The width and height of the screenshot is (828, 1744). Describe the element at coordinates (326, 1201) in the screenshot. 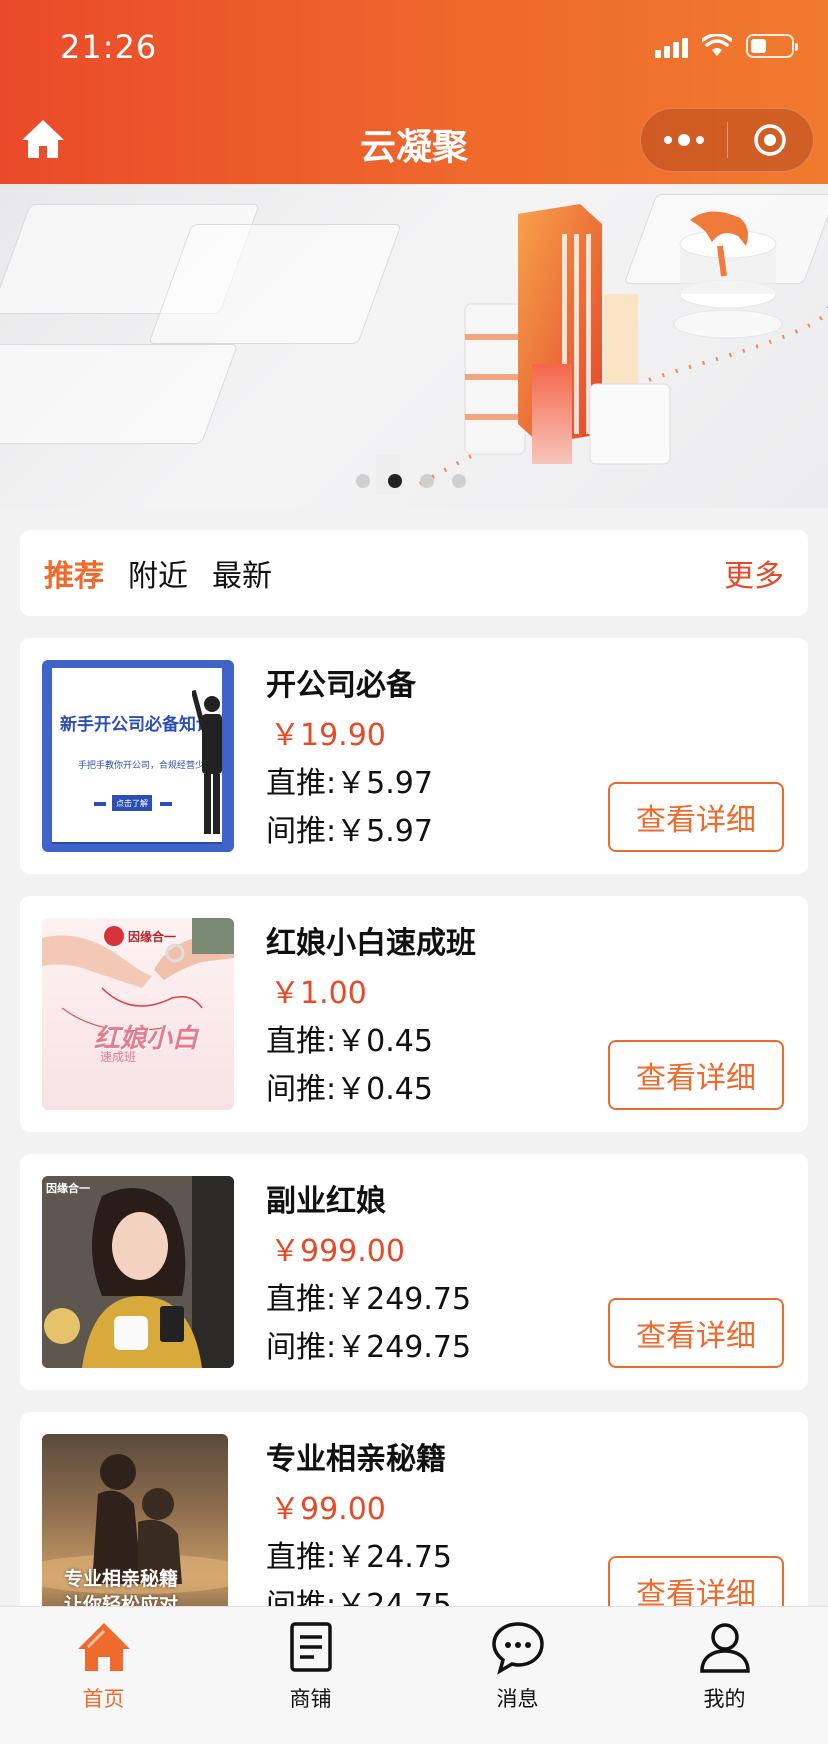

I see `product-name: 副业红娘` at that location.